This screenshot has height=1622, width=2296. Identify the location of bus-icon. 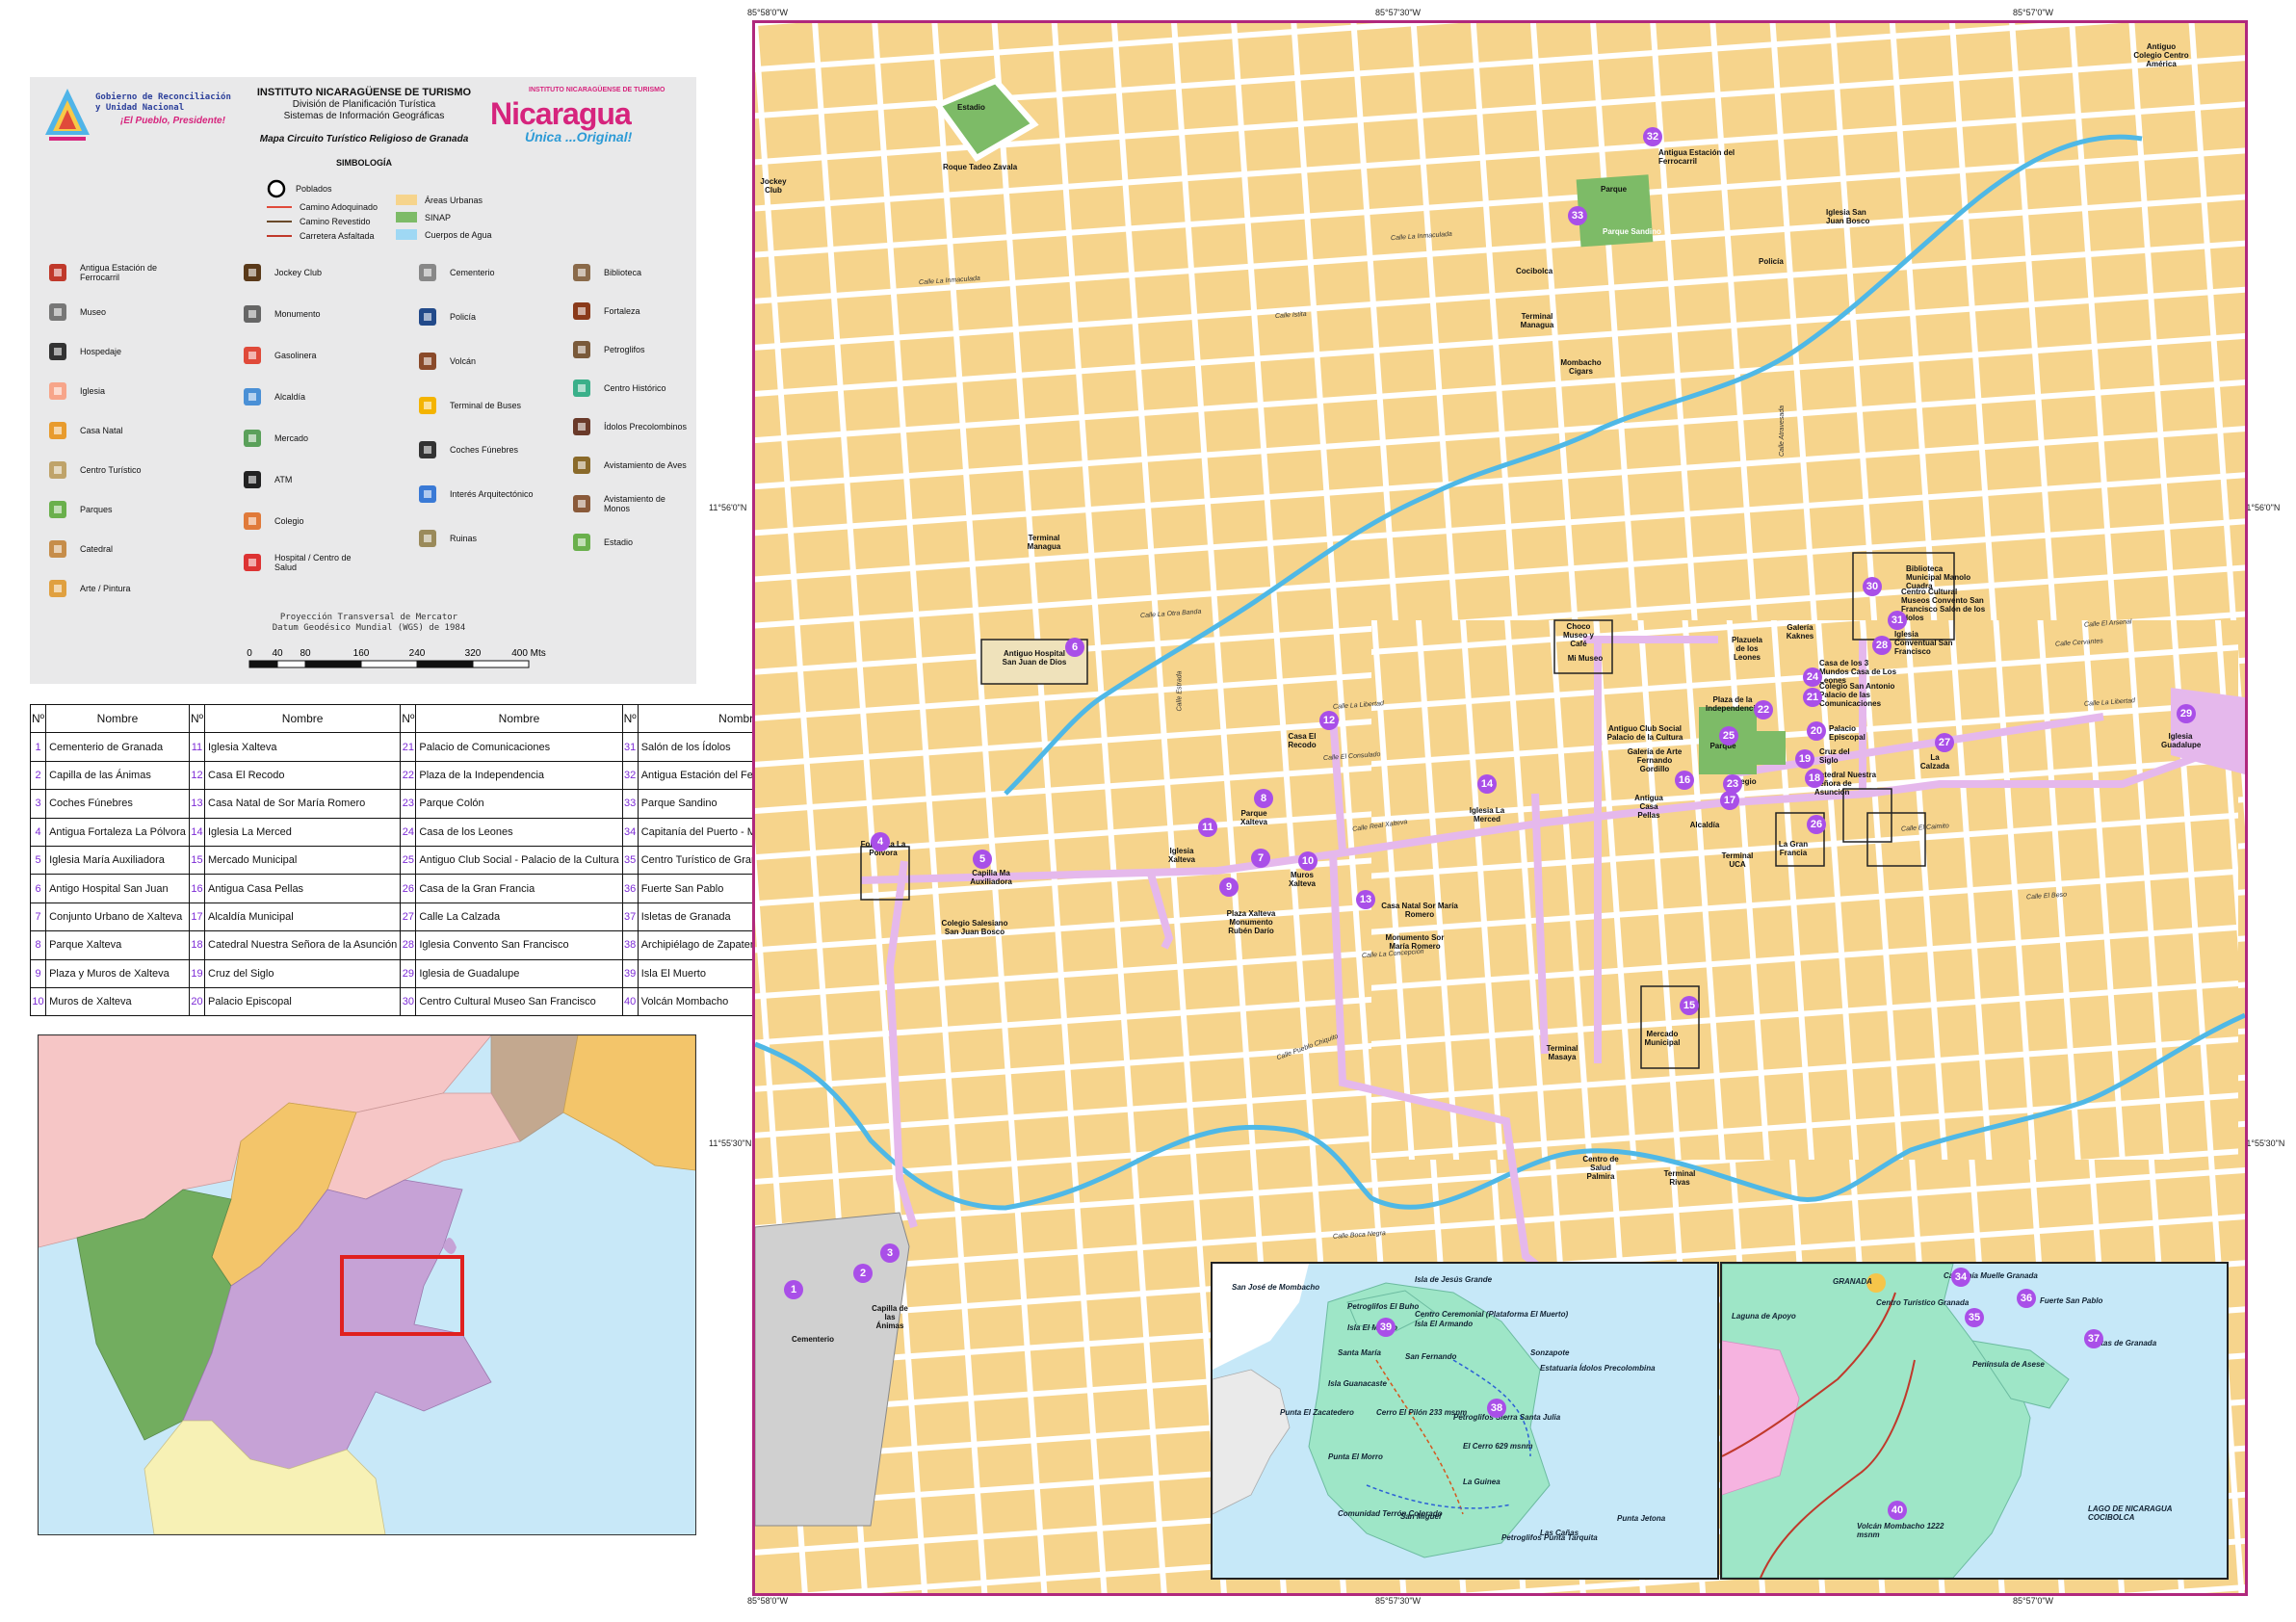
(427, 405).